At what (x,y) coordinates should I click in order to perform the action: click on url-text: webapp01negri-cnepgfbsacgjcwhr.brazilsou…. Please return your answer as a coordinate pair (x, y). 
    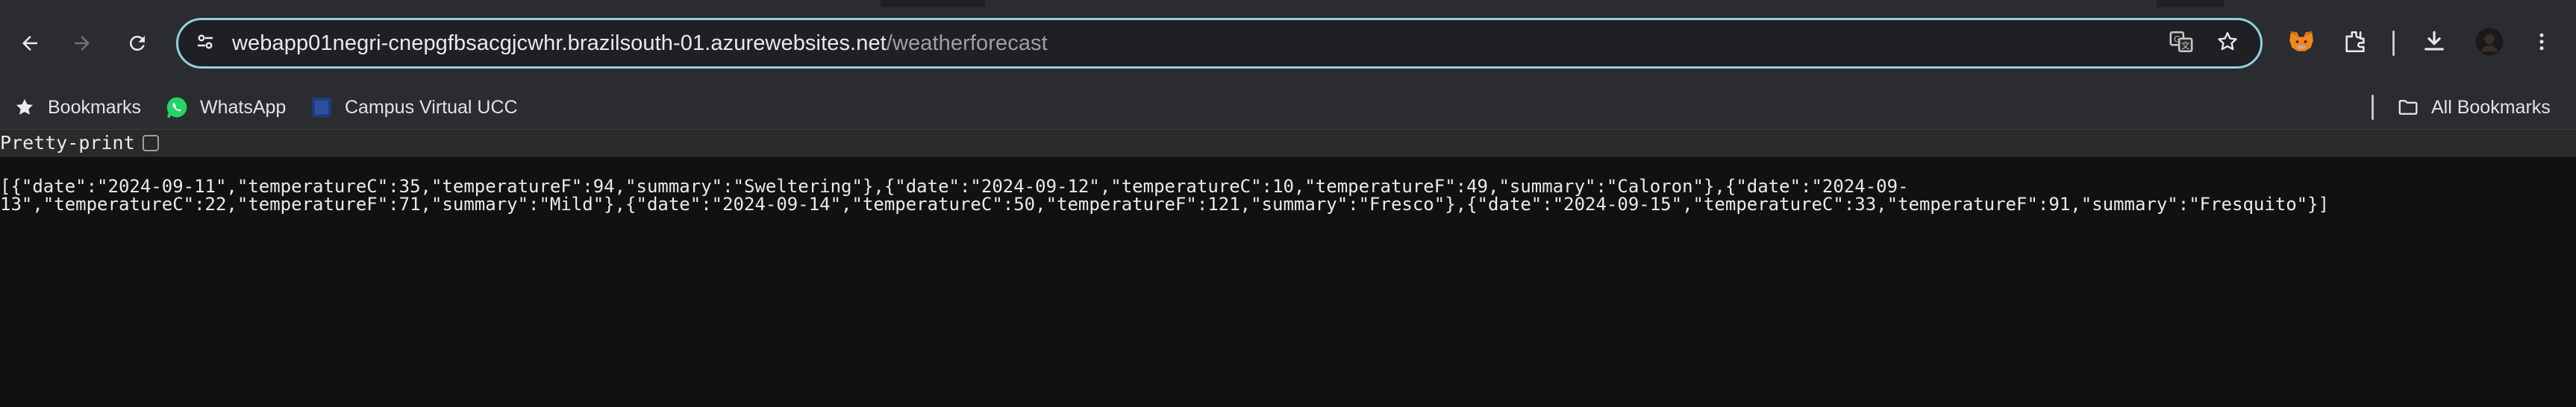
    Looking at the image, I should click on (640, 43).